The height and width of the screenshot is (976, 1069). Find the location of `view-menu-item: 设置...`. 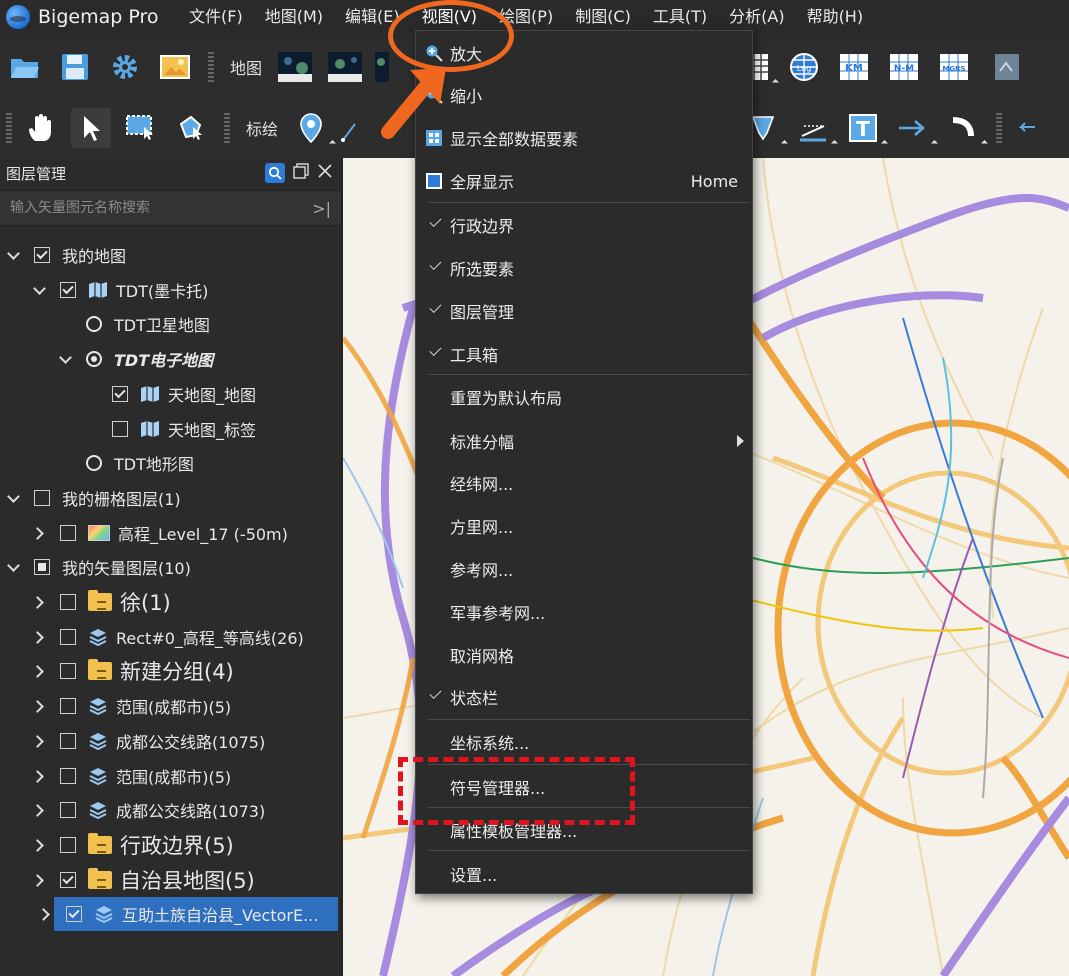

view-menu-item: 设置... is located at coordinates (584, 874).